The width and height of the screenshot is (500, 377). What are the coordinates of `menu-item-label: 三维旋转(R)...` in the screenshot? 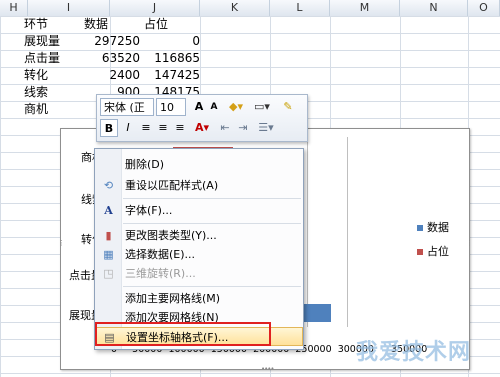 It's located at (160, 273).